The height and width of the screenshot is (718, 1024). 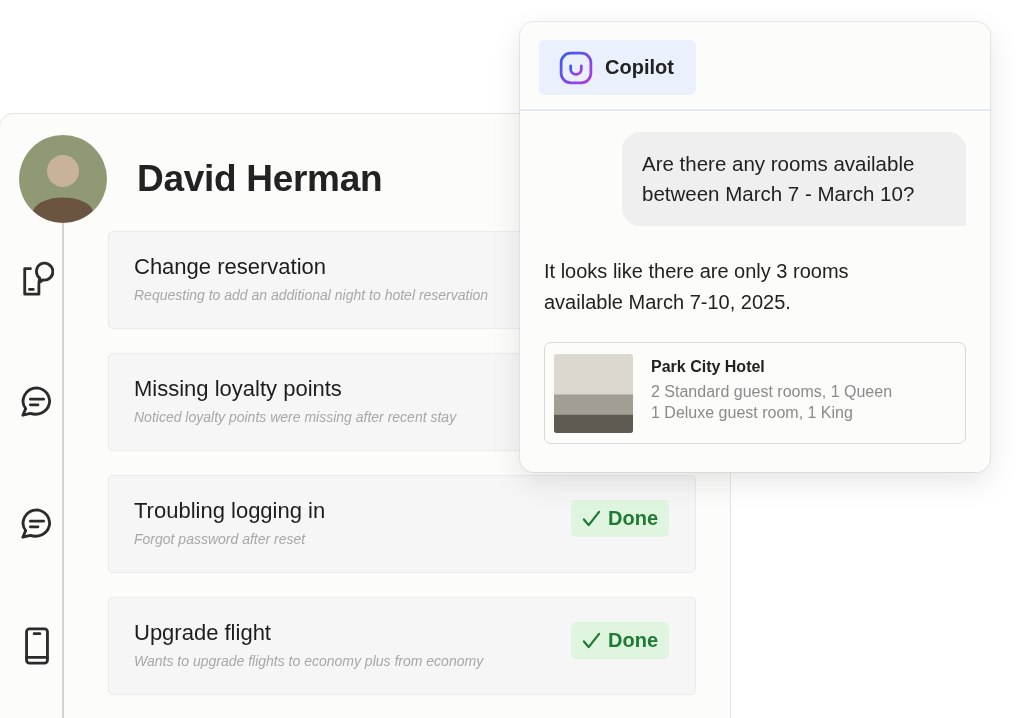 What do you see at coordinates (794, 179) in the screenshot?
I see `user-message: Are there any rooms available between March 7 - March 10?` at bounding box center [794, 179].